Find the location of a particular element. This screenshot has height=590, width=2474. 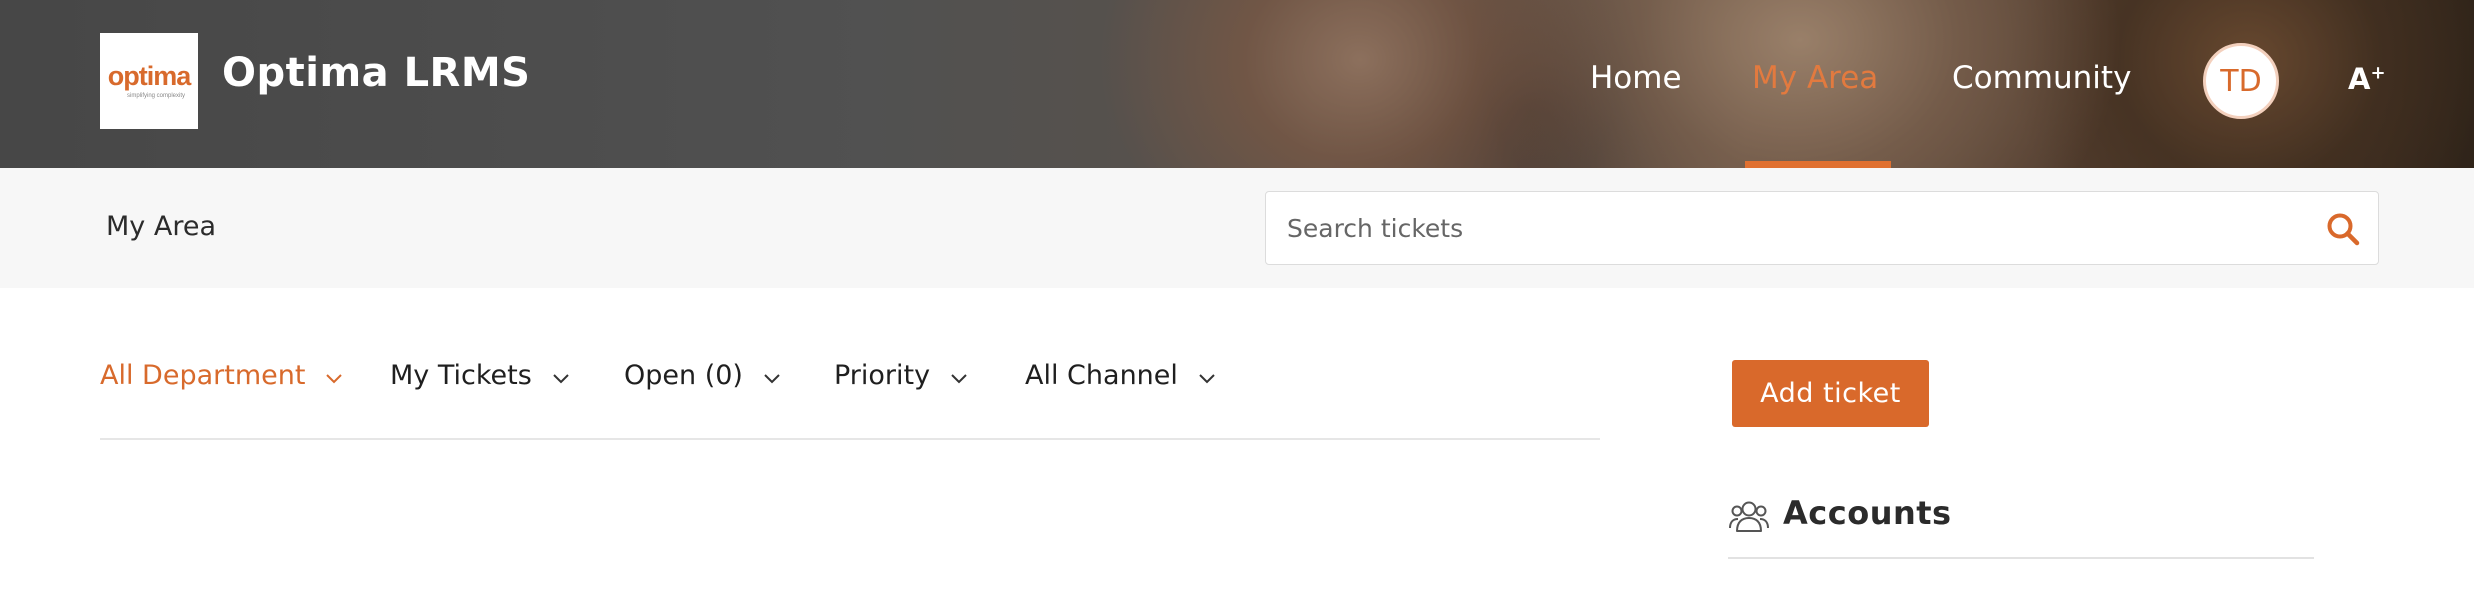

font-size-increase-icon: A+ is located at coordinates (2367, 79).